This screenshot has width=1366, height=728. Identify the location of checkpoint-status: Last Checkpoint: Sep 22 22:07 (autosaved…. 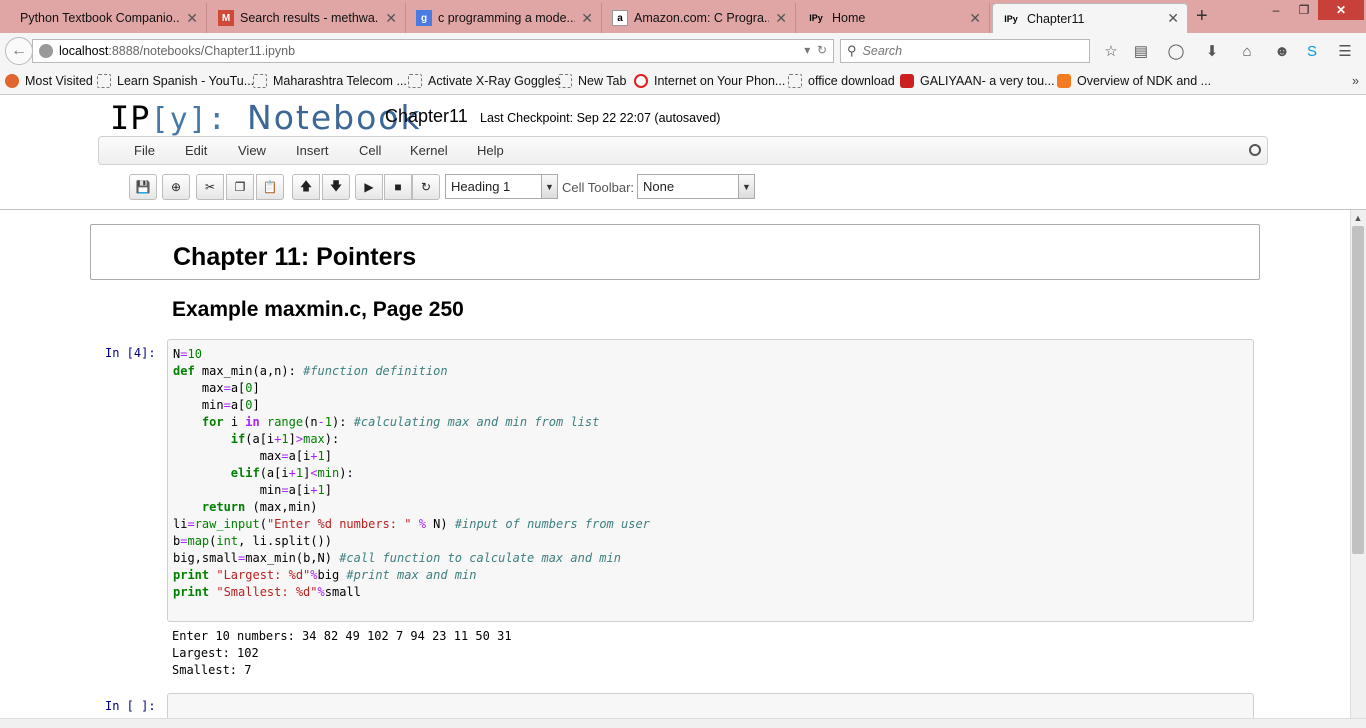
(600, 118).